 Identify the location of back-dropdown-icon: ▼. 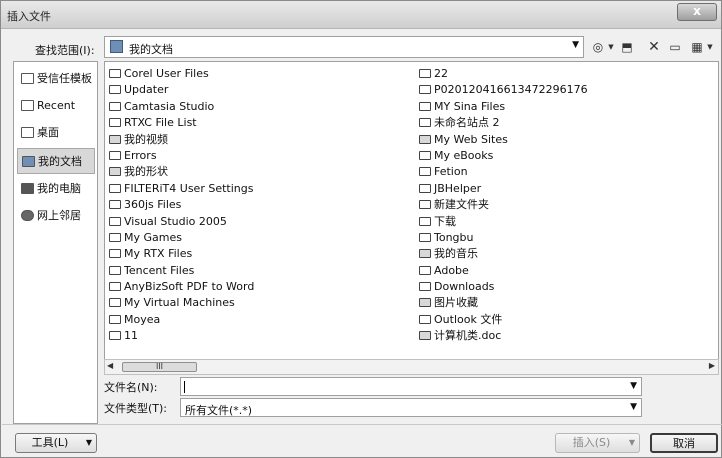
(611, 47).